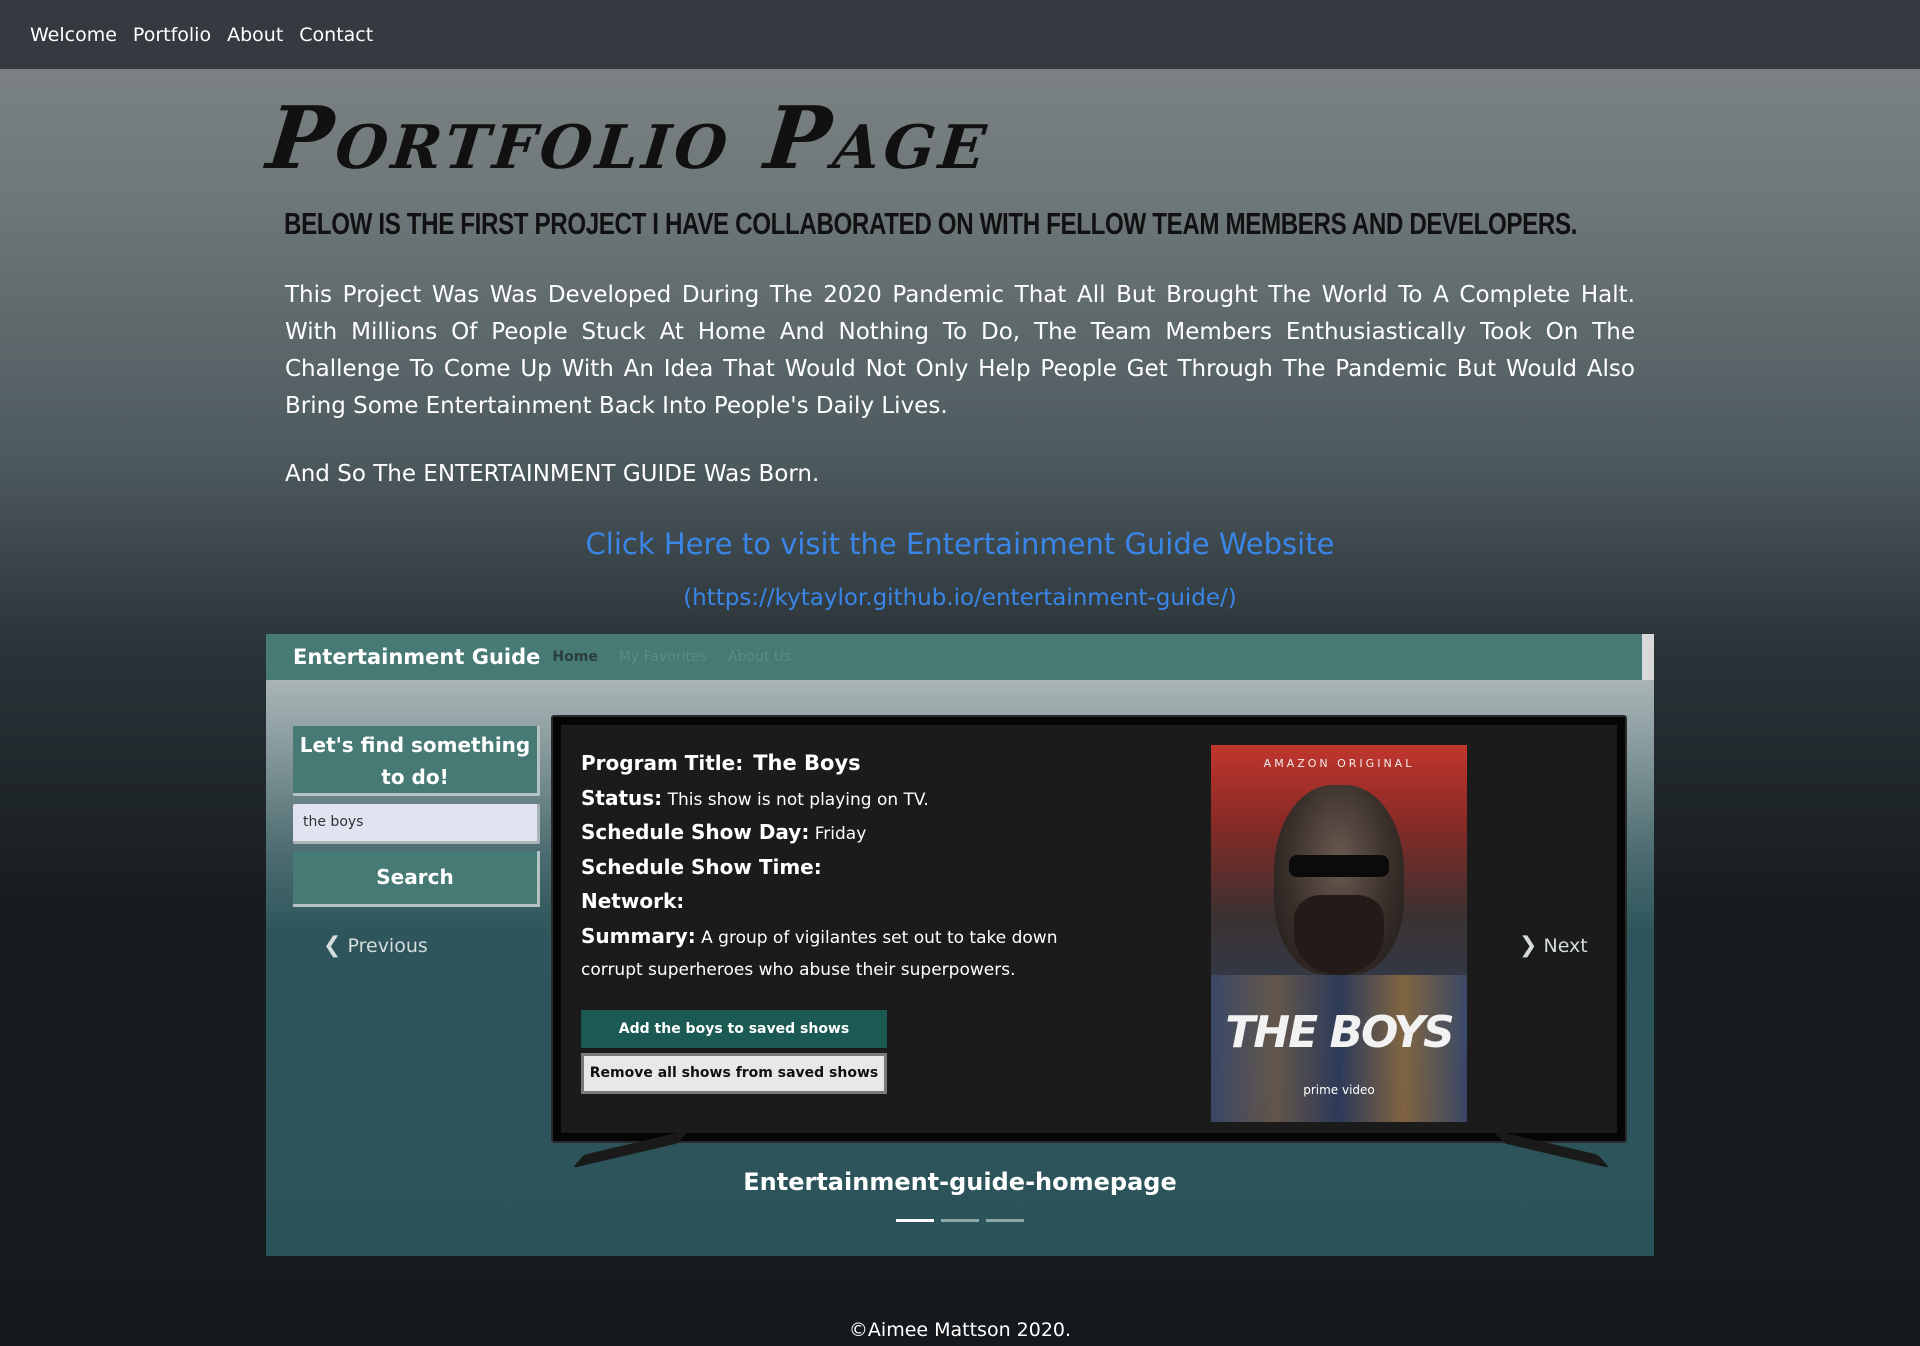 This screenshot has height=1346, width=1920. What do you see at coordinates (734, 1029) in the screenshot?
I see `screenshot-add-saved-button: Add the boys to saved shows` at bounding box center [734, 1029].